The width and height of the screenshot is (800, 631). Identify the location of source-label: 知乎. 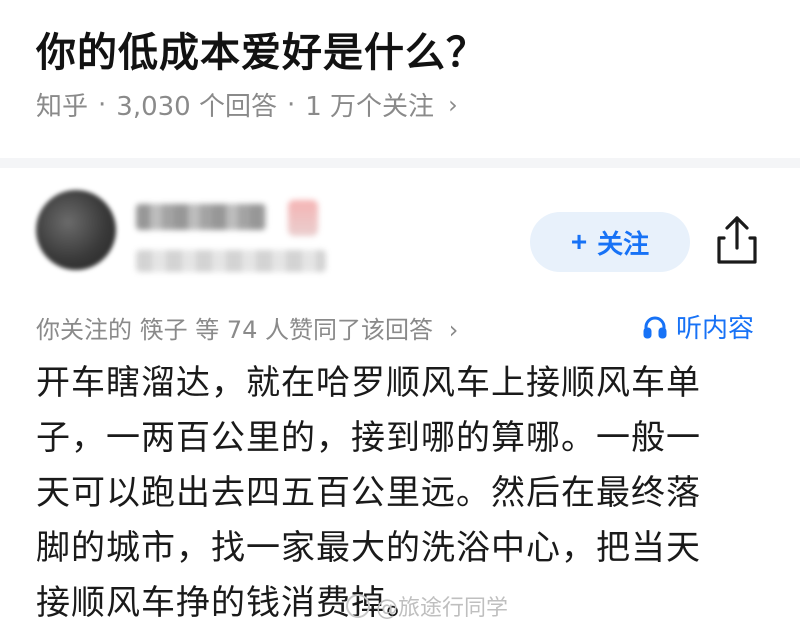
(62, 107).